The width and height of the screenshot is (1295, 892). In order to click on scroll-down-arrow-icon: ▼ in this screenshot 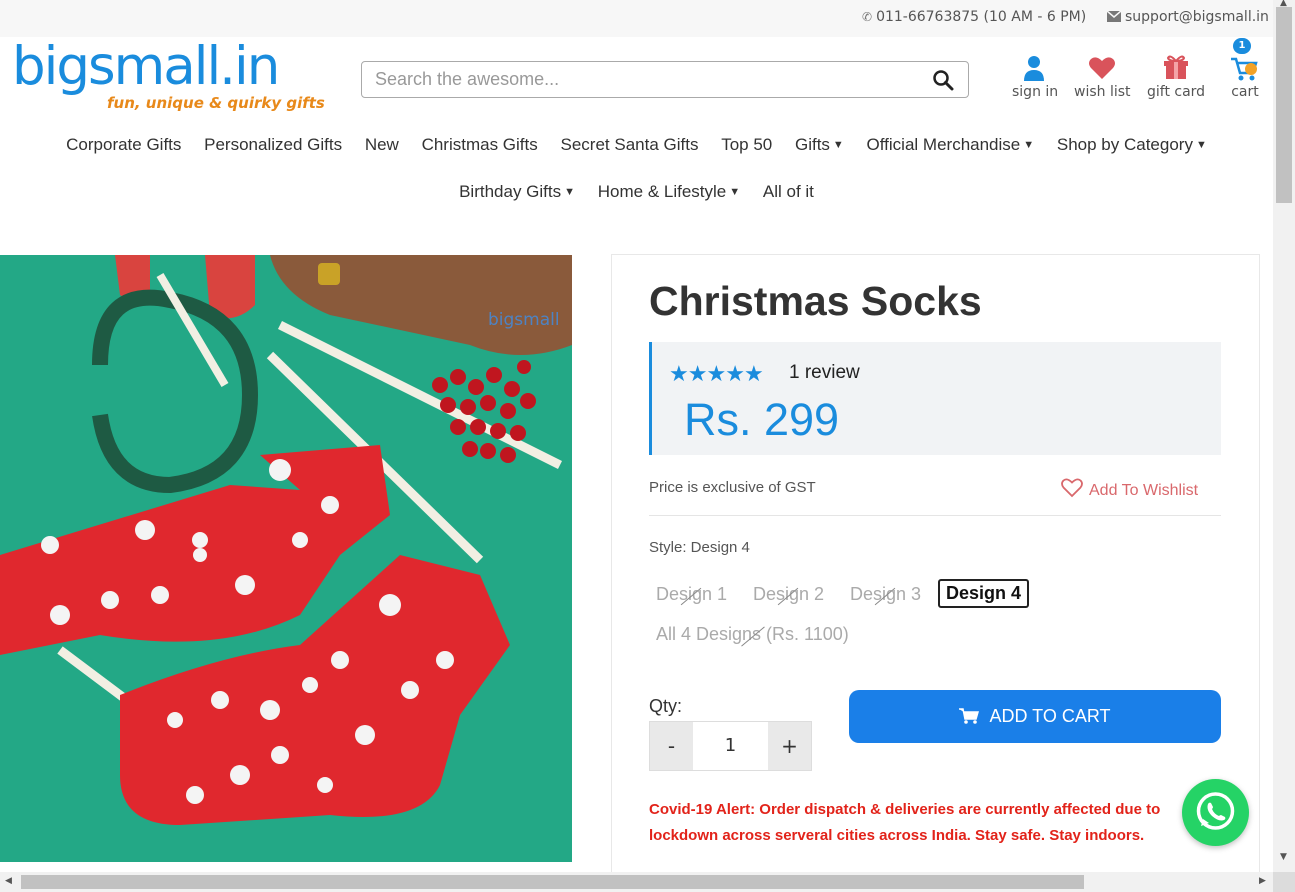, I will do `click(1283, 857)`.